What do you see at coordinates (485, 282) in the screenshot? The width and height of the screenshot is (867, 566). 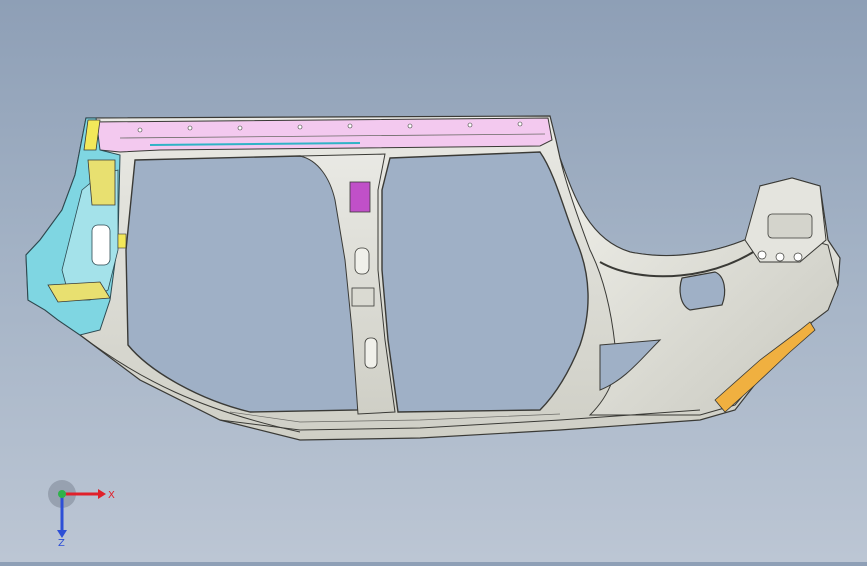 I see `rear-door-opening` at bounding box center [485, 282].